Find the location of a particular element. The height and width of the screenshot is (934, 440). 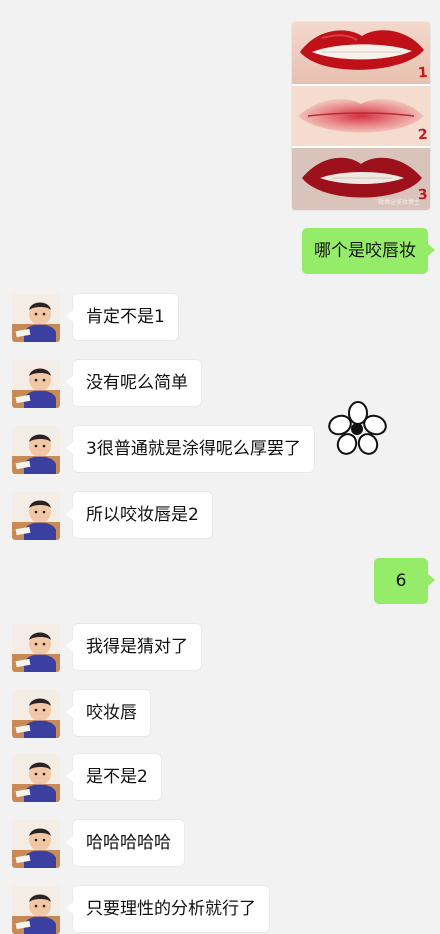

lip-comparison-image: 1 2 3 微博@美妆博主 is located at coordinates (361, 116).